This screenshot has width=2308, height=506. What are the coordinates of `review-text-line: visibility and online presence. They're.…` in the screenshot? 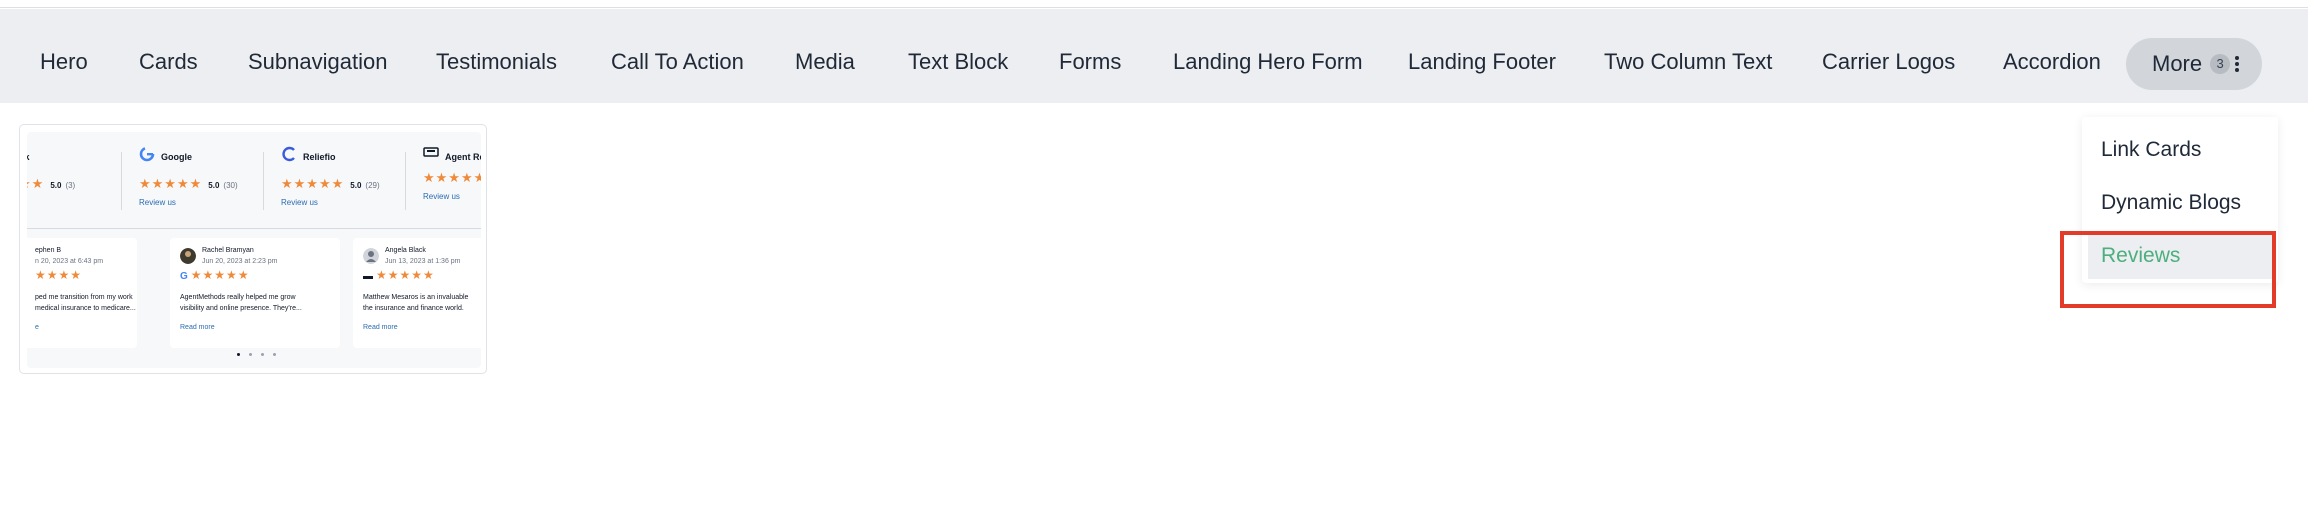 It's located at (241, 308).